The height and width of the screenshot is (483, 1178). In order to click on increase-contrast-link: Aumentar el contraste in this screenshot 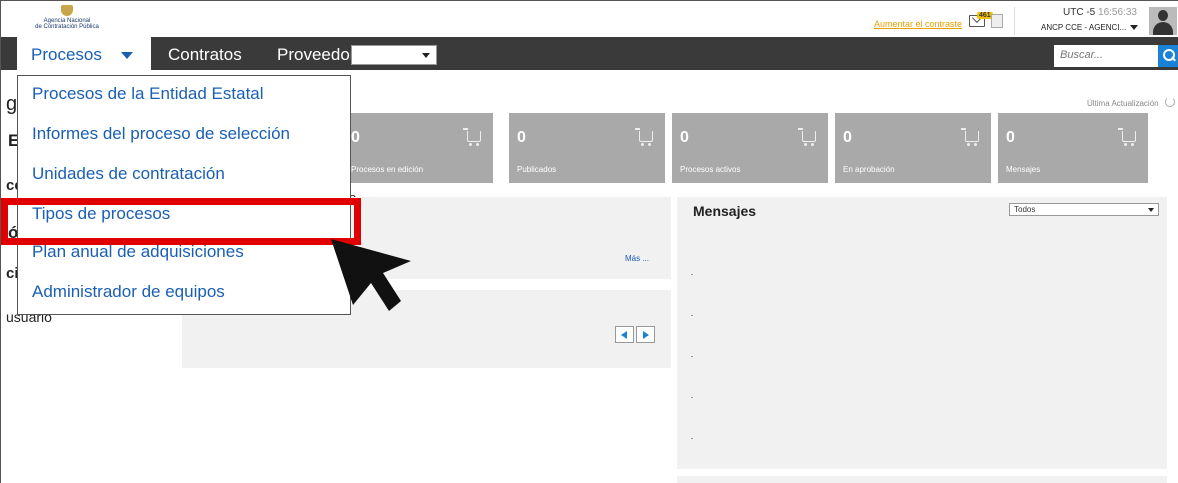, I will do `click(918, 24)`.